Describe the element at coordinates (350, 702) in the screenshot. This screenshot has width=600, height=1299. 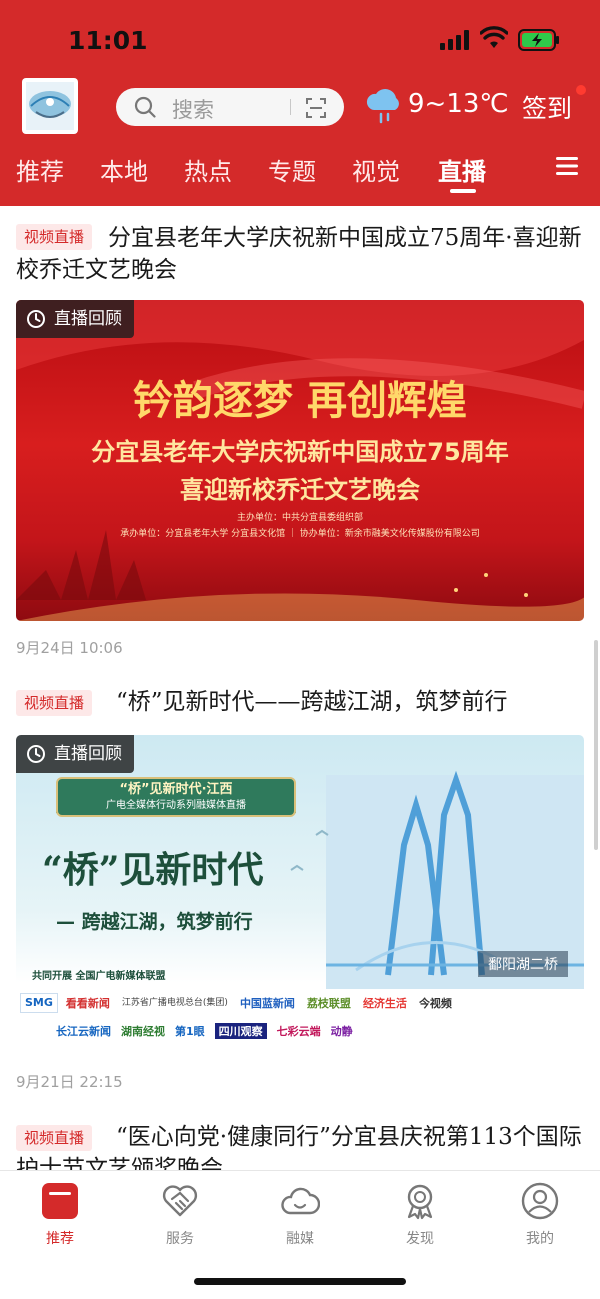
I see `item-title: “桥”见新时代——跨越江湖，筑梦前行` at that location.